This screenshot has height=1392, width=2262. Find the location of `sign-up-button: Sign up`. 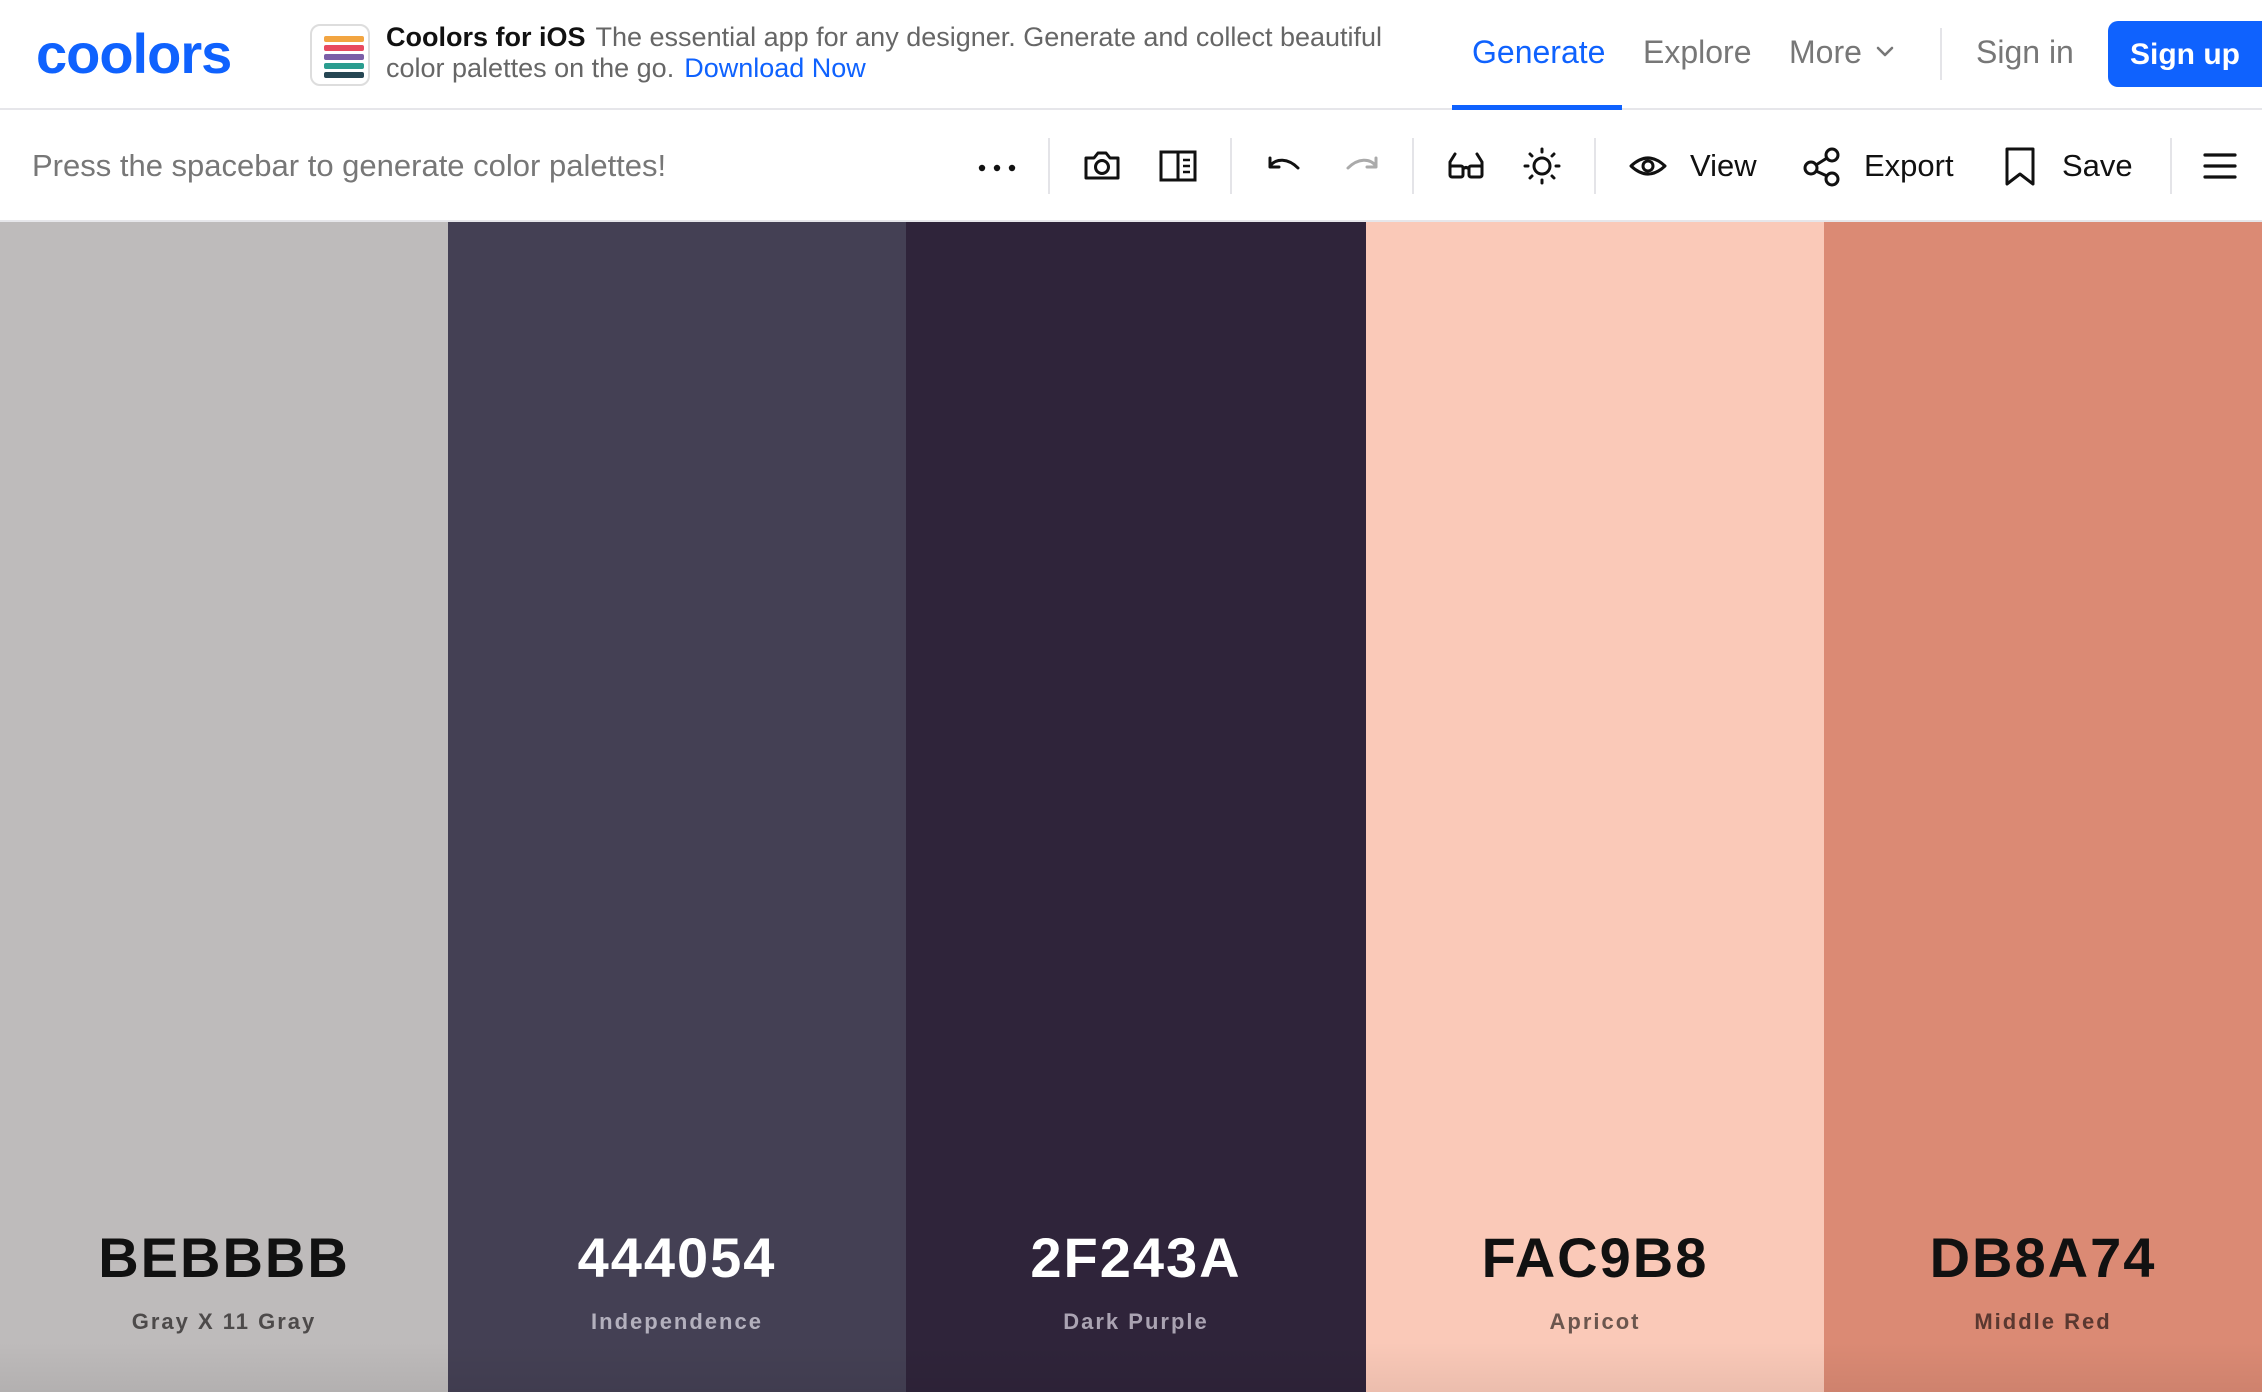

sign-up-button: Sign up is located at coordinates (2185, 54).